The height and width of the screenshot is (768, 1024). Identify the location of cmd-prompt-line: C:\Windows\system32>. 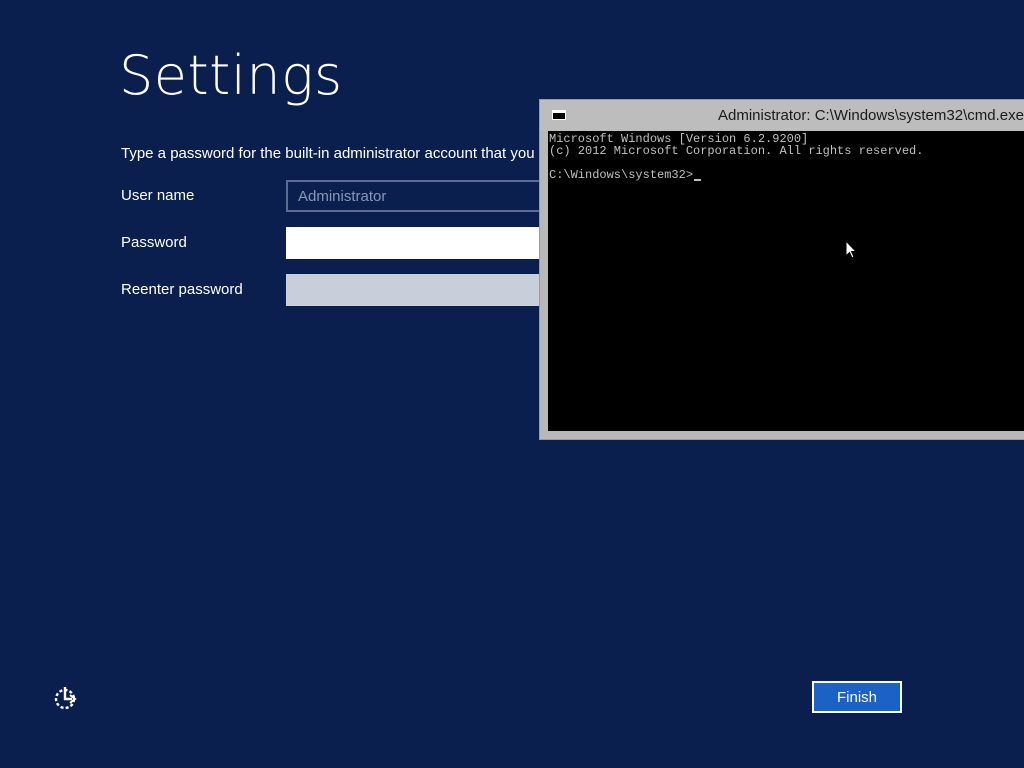
(786, 175).